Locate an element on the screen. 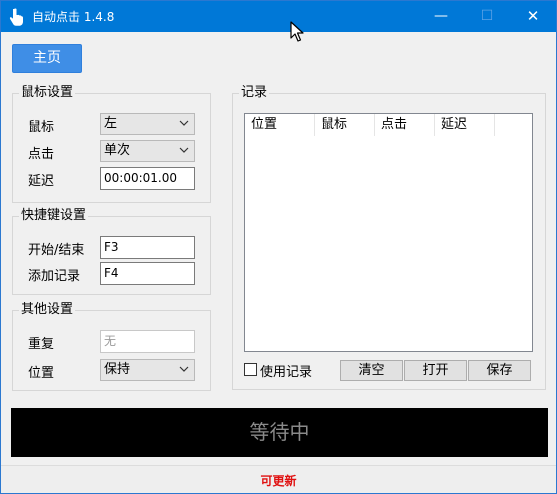  column-header-click: 点击 is located at coordinates (405, 125).